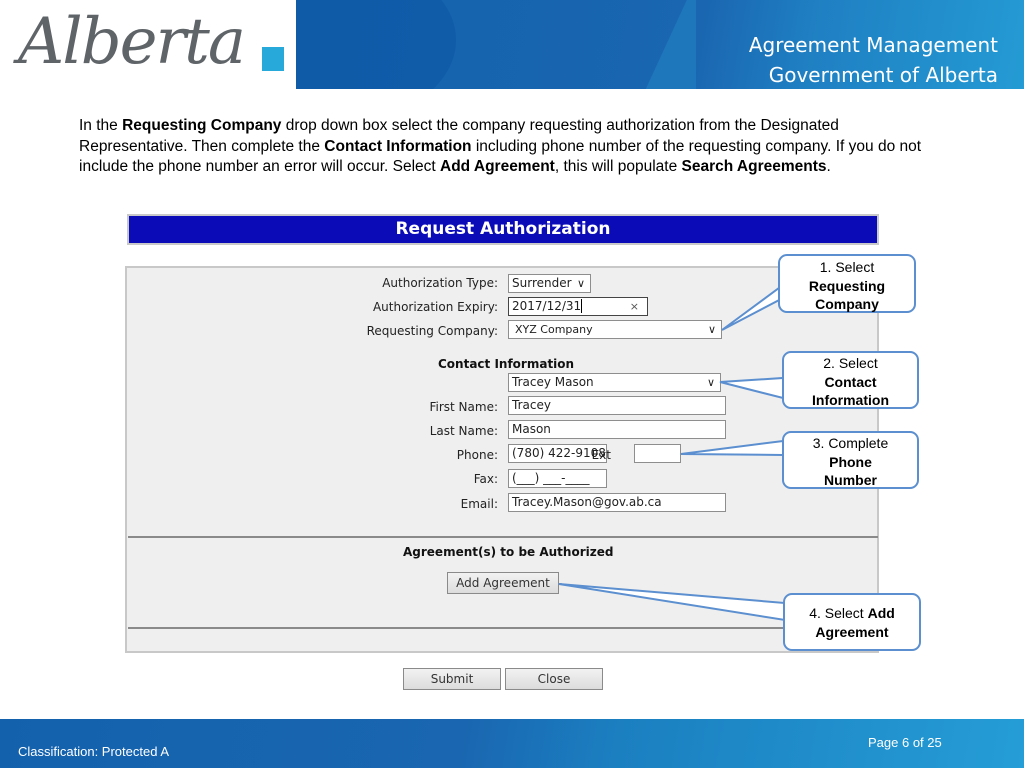 This screenshot has width=1024, height=768. Describe the element at coordinates (463, 407) in the screenshot. I see `first-name-label: First Name:` at that location.